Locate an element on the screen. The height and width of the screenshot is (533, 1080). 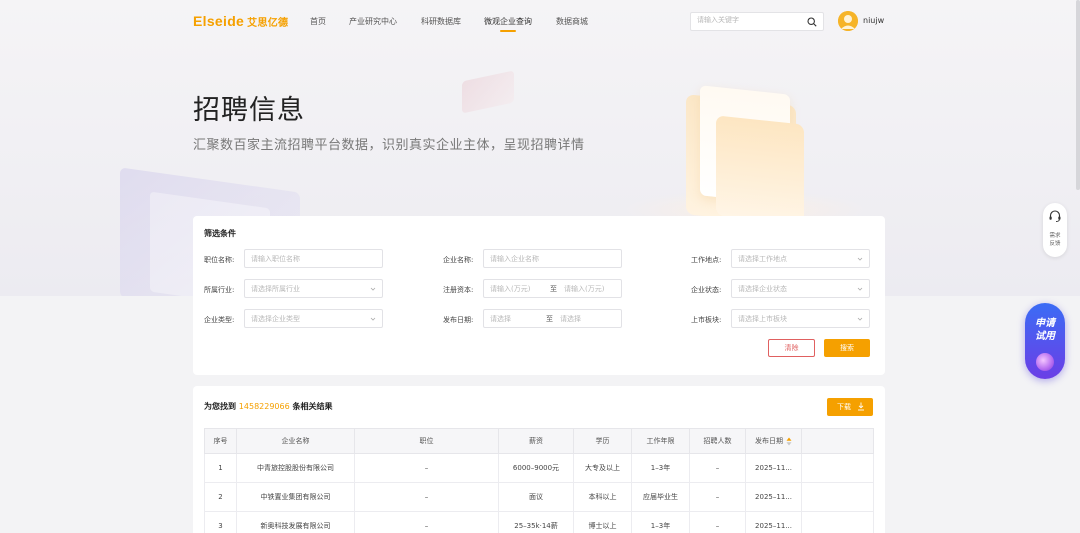
trial-line2: 试用 is located at coordinates (1045, 336).